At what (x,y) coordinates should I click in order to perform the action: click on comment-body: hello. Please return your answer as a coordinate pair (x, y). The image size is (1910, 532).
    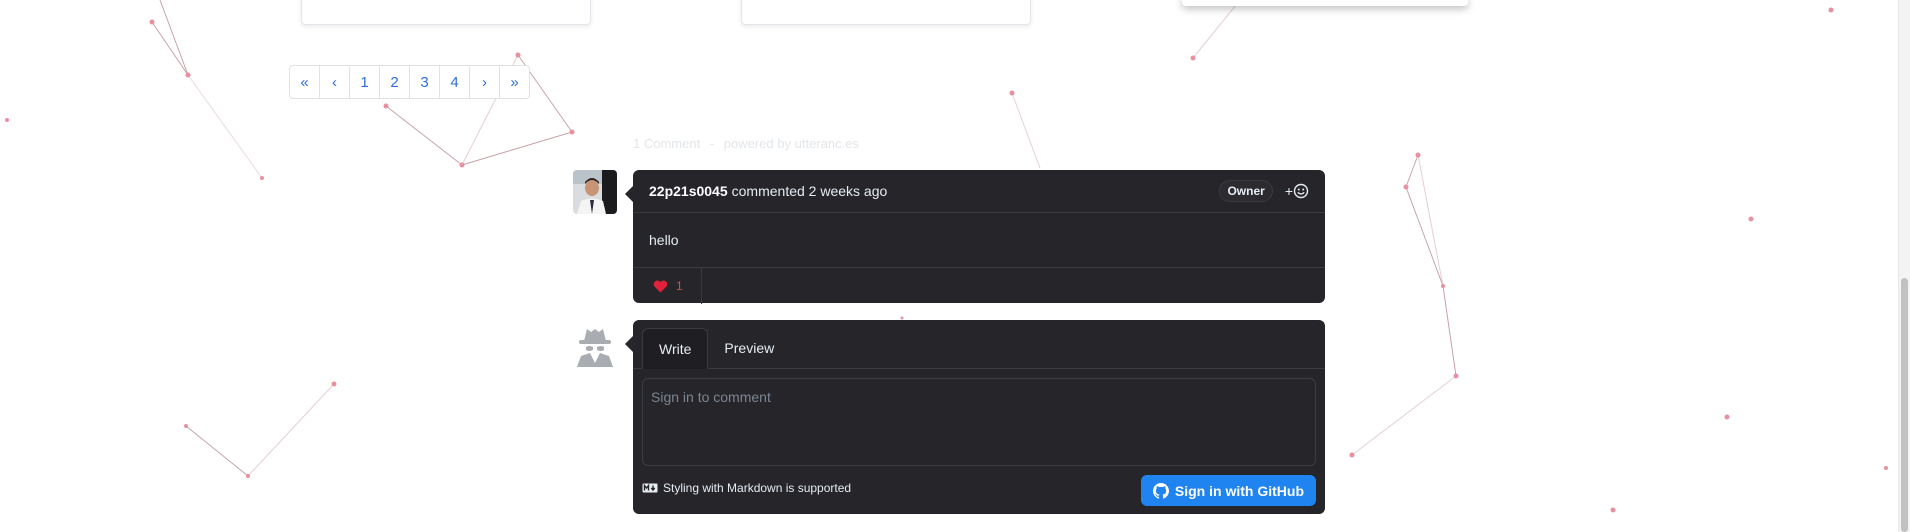
    Looking at the image, I should click on (979, 240).